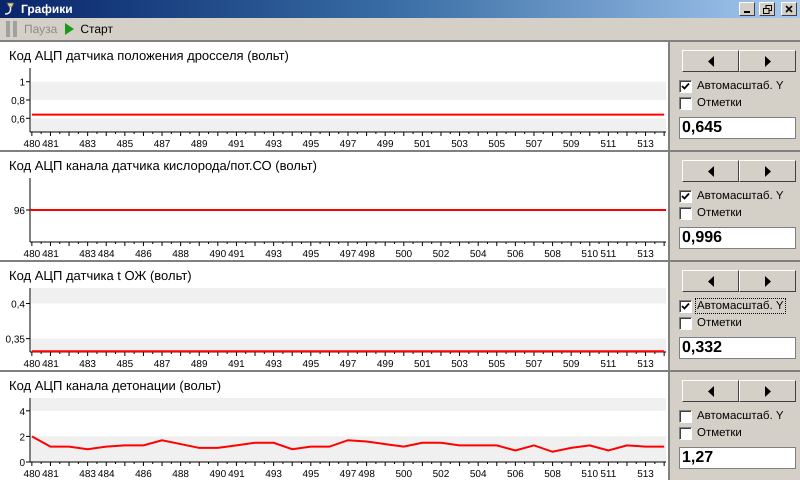 This screenshot has width=800, height=480. What do you see at coordinates (737, 238) in the screenshot?
I see `value-field: 0,996` at bounding box center [737, 238].